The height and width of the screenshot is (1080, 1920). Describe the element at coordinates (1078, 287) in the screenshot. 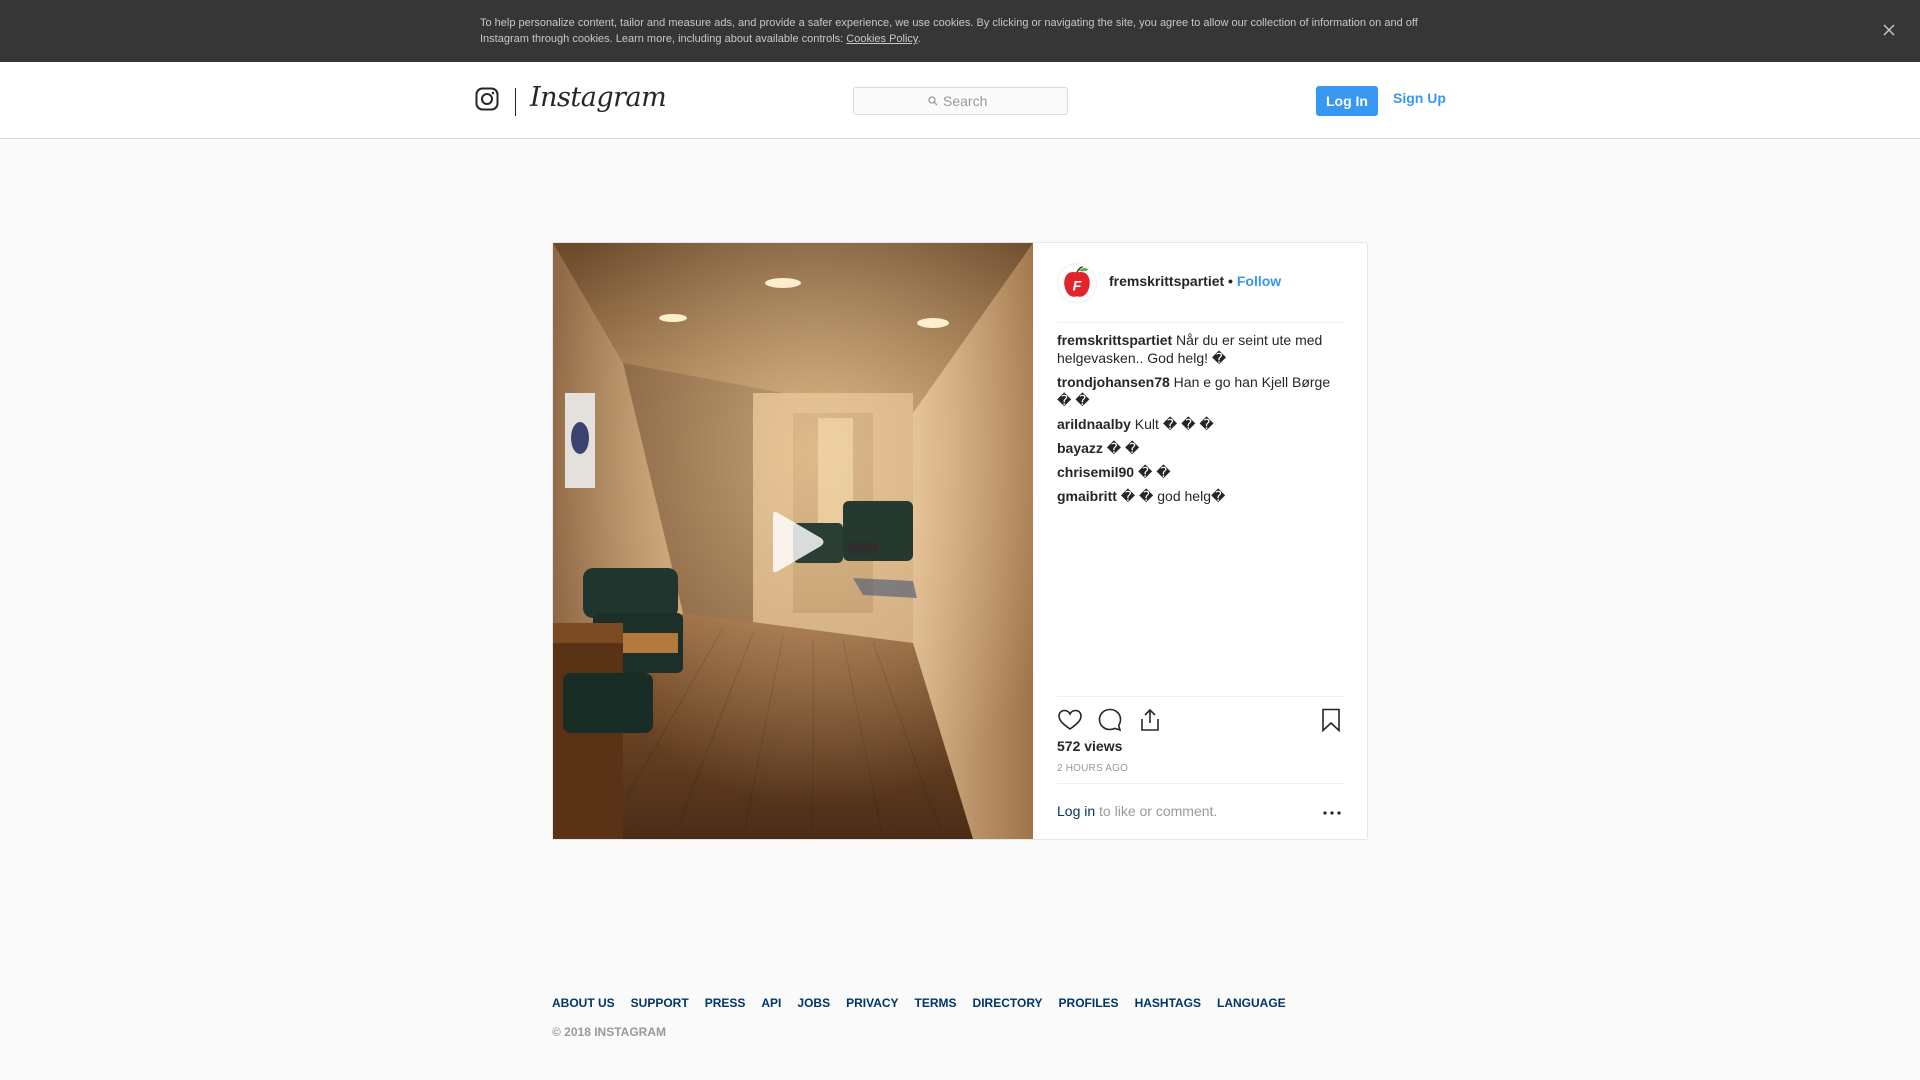

I see `svg-text: F` at that location.